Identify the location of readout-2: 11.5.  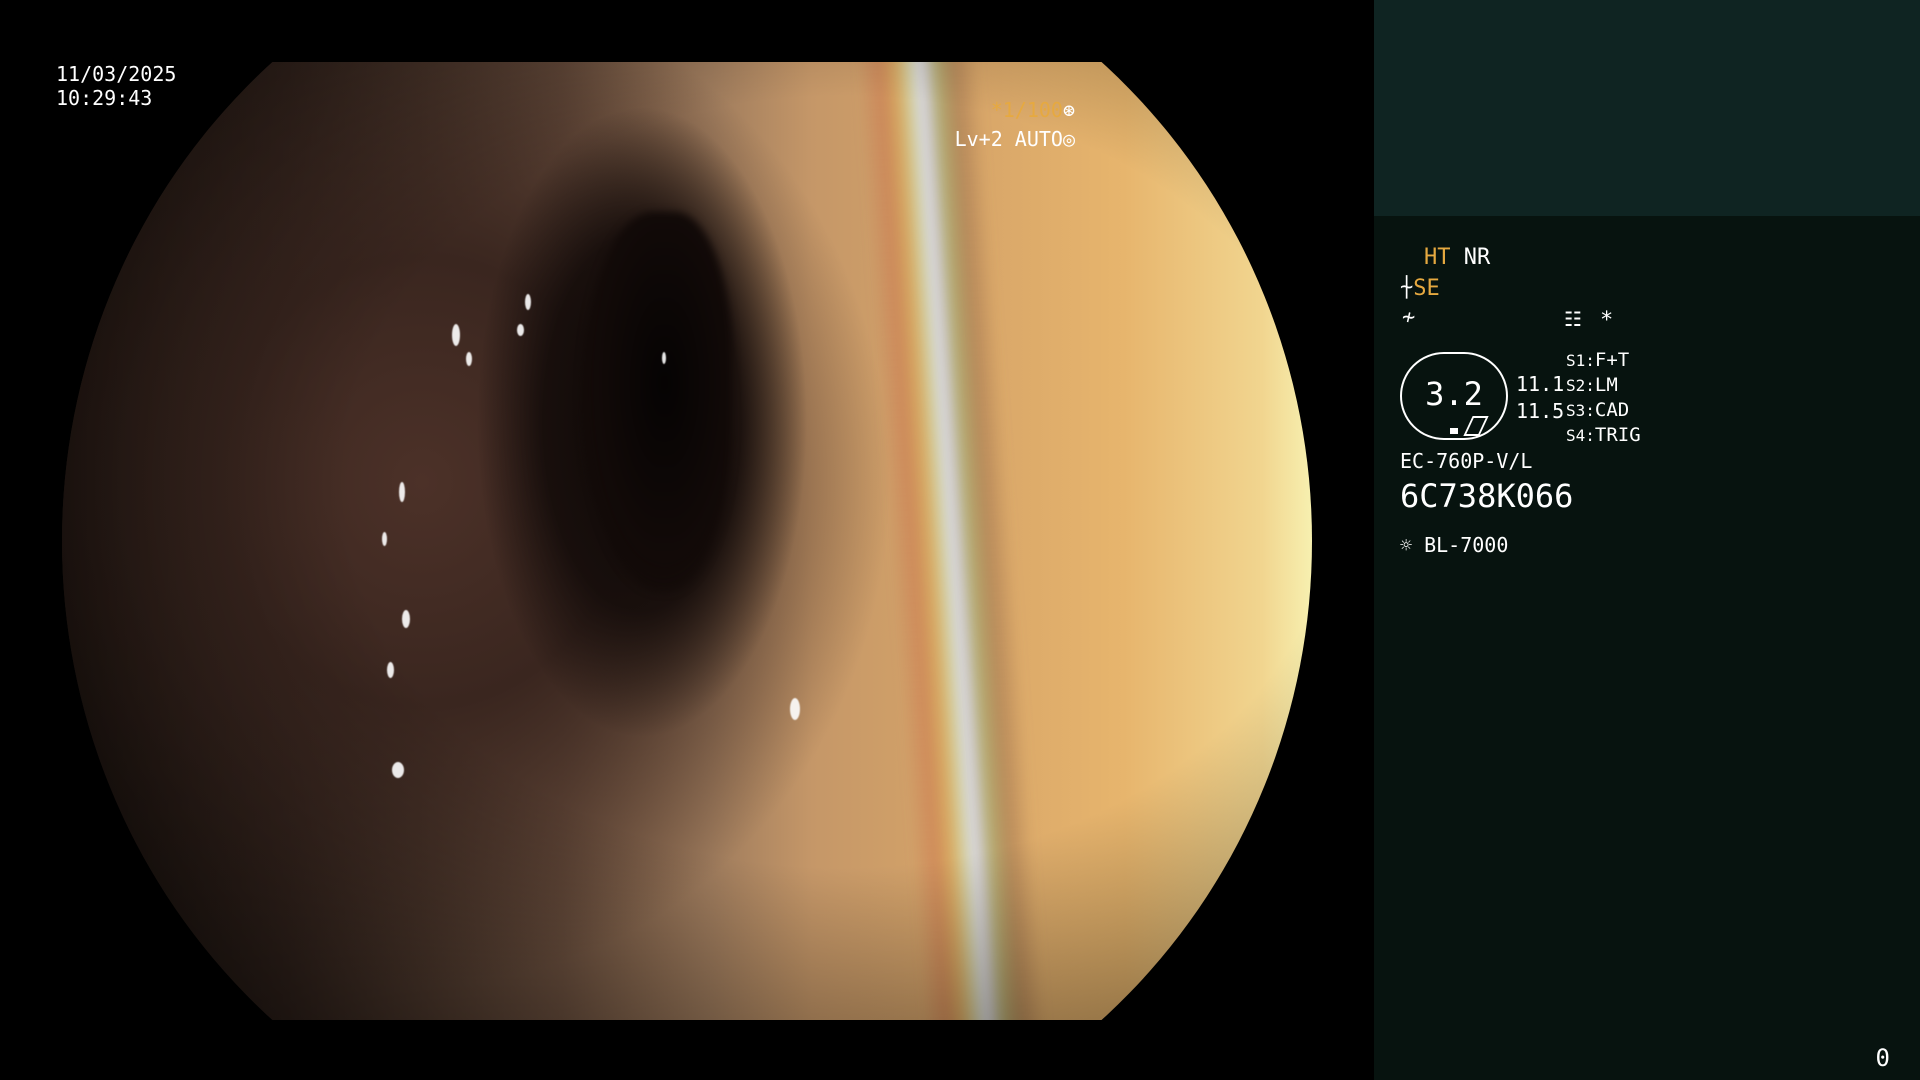
(1540, 411).